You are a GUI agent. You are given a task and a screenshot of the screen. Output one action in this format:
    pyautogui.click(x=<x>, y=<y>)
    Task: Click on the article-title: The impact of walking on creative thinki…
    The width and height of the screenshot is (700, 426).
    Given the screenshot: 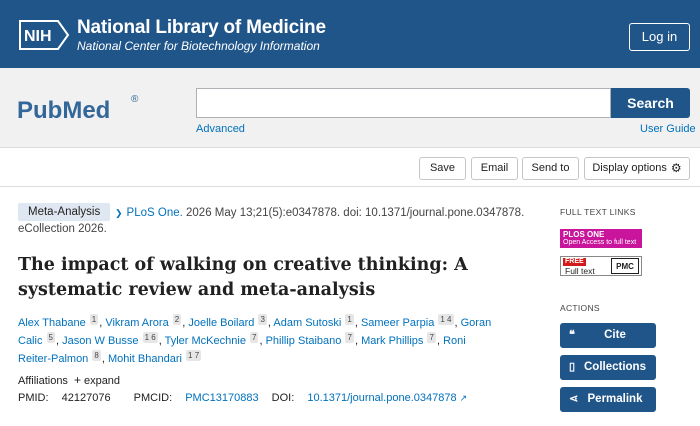 What is the action you would take?
    pyautogui.click(x=243, y=277)
    